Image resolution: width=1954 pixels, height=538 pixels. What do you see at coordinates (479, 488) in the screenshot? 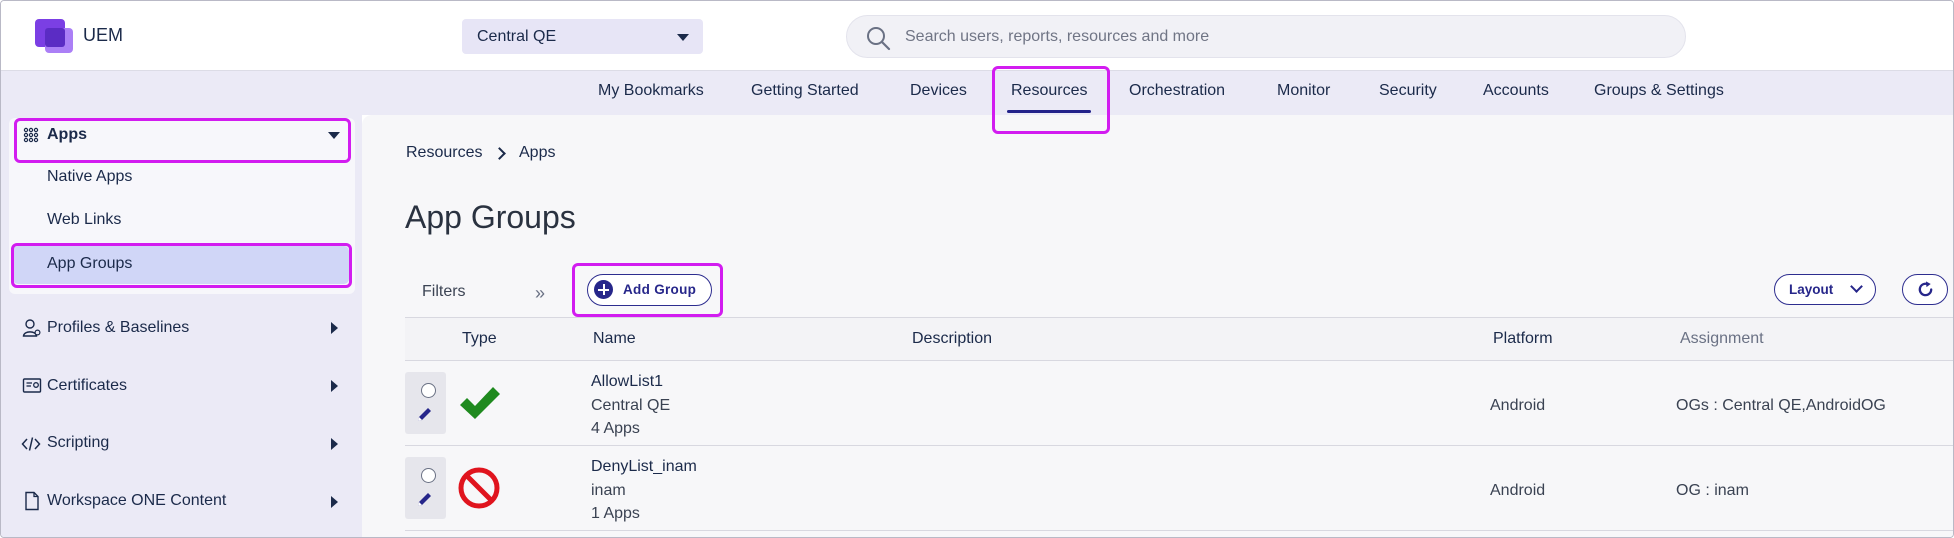
I see `prohibited-icon` at bounding box center [479, 488].